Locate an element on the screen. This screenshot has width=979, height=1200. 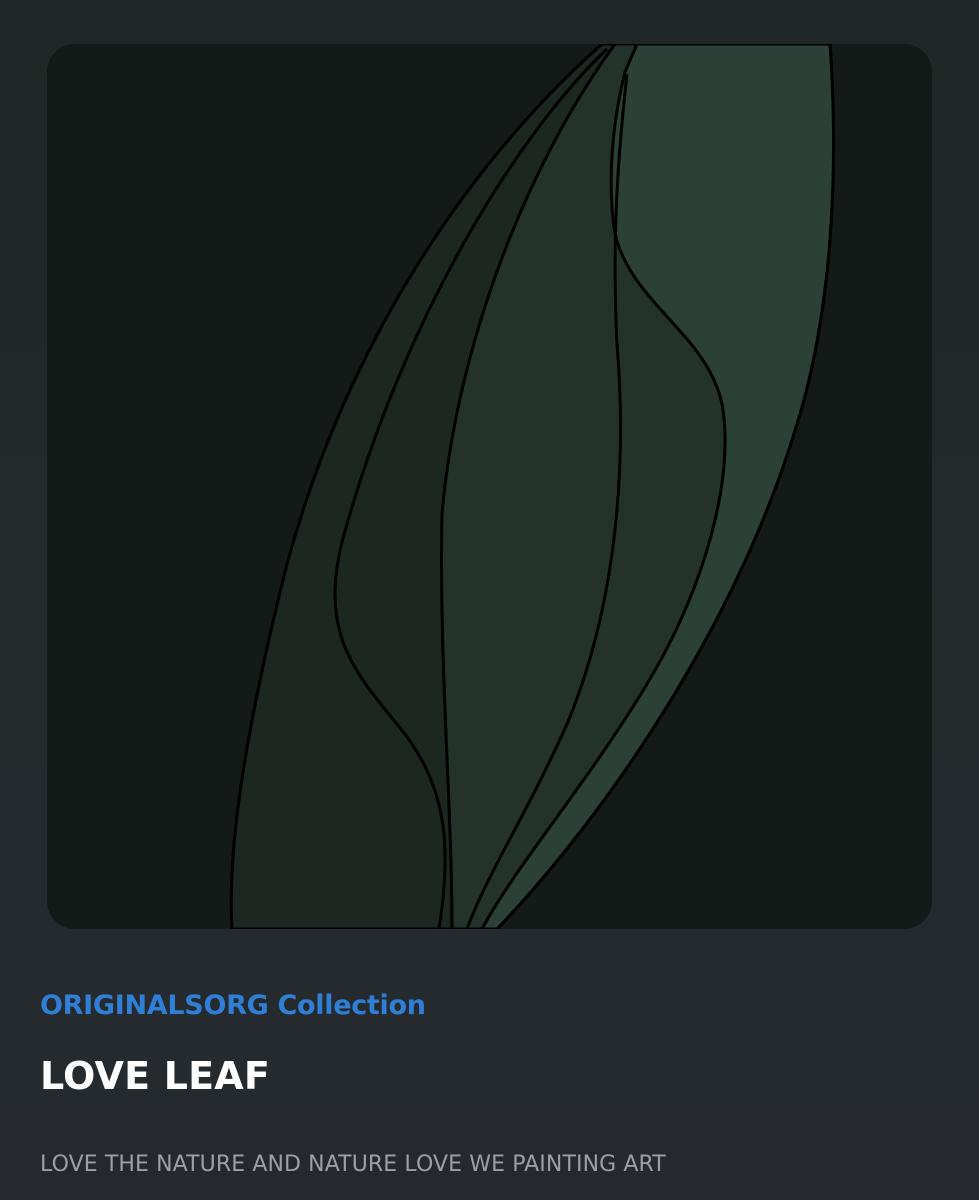
nft-title: LOVE LEAF is located at coordinates (155, 1076).